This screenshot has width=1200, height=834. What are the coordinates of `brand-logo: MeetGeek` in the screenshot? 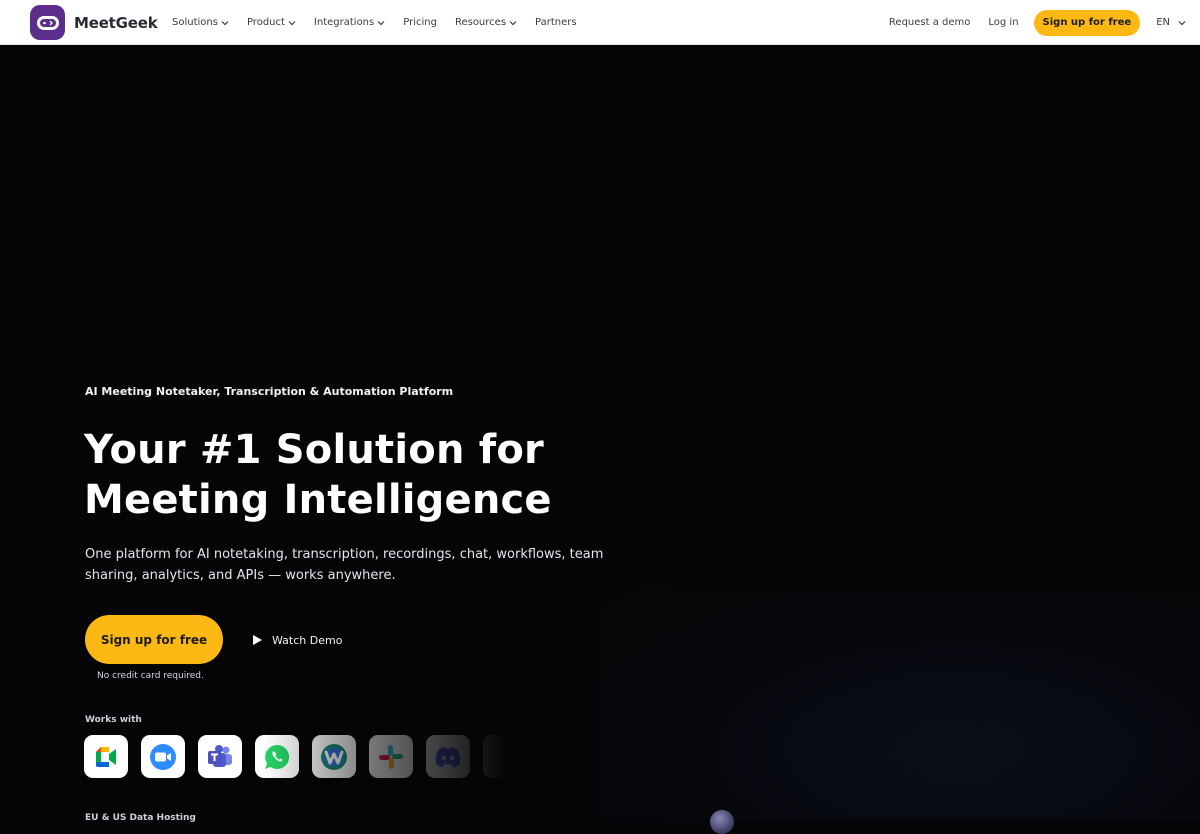 It's located at (94, 22).